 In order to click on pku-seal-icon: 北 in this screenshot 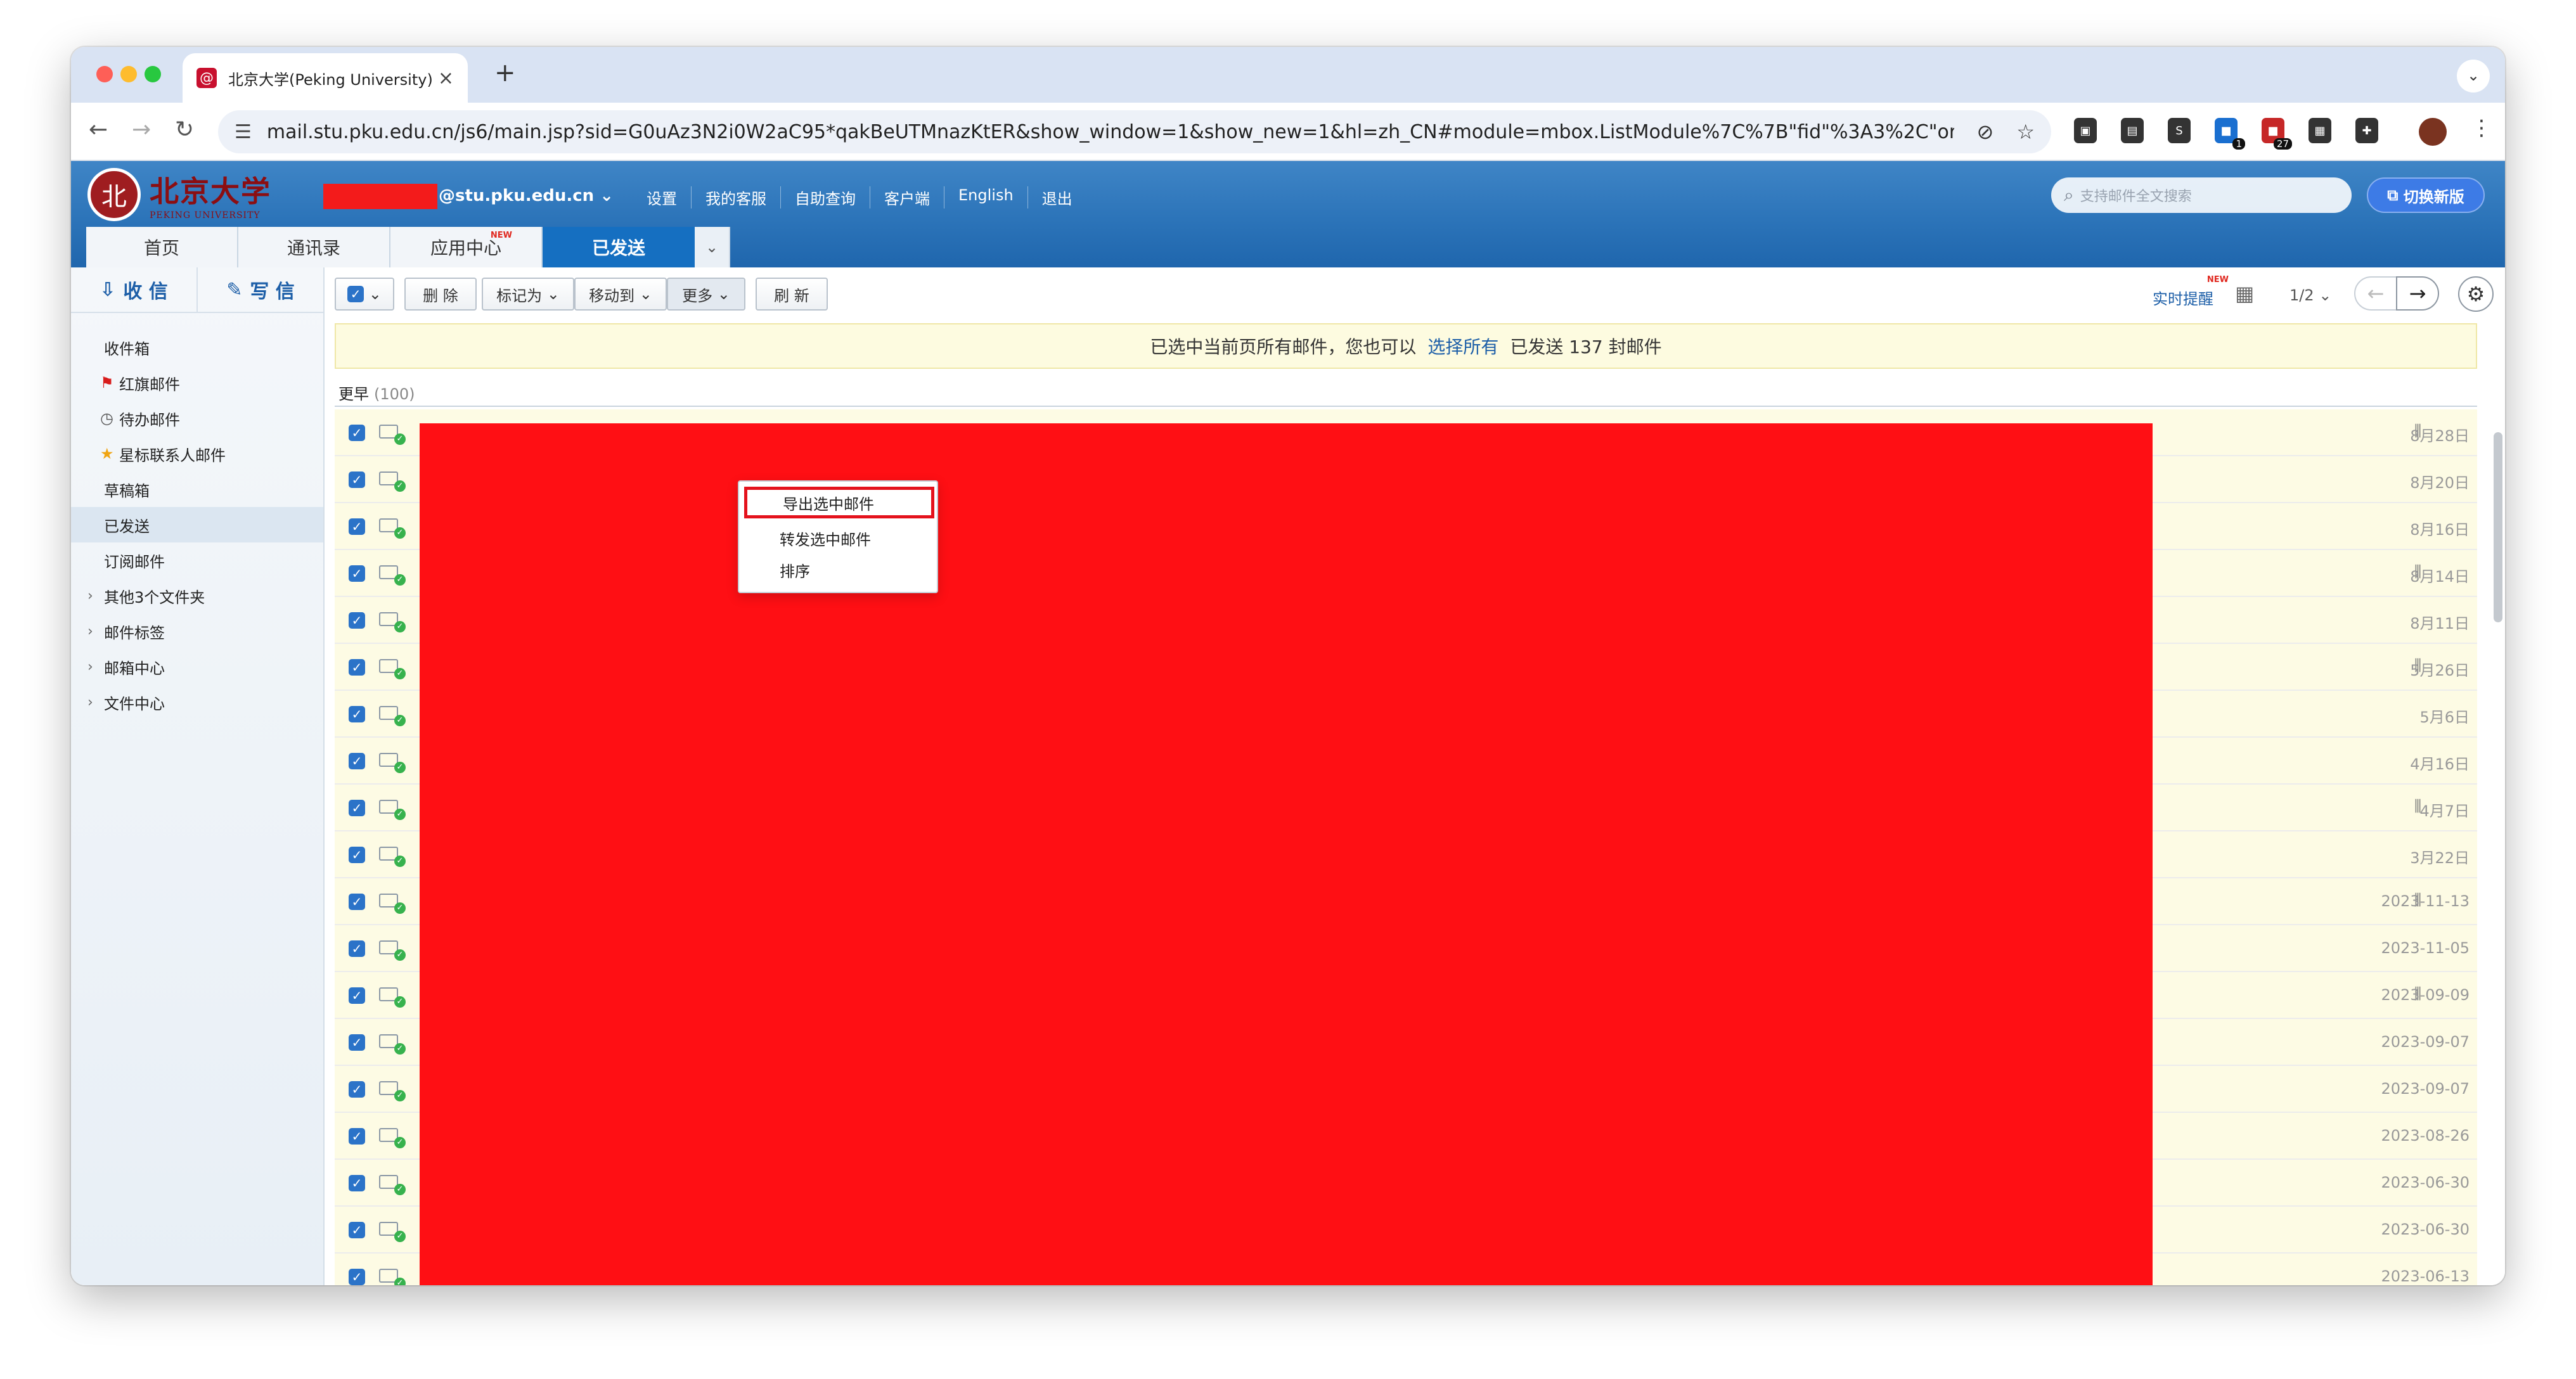, I will do `click(114, 195)`.